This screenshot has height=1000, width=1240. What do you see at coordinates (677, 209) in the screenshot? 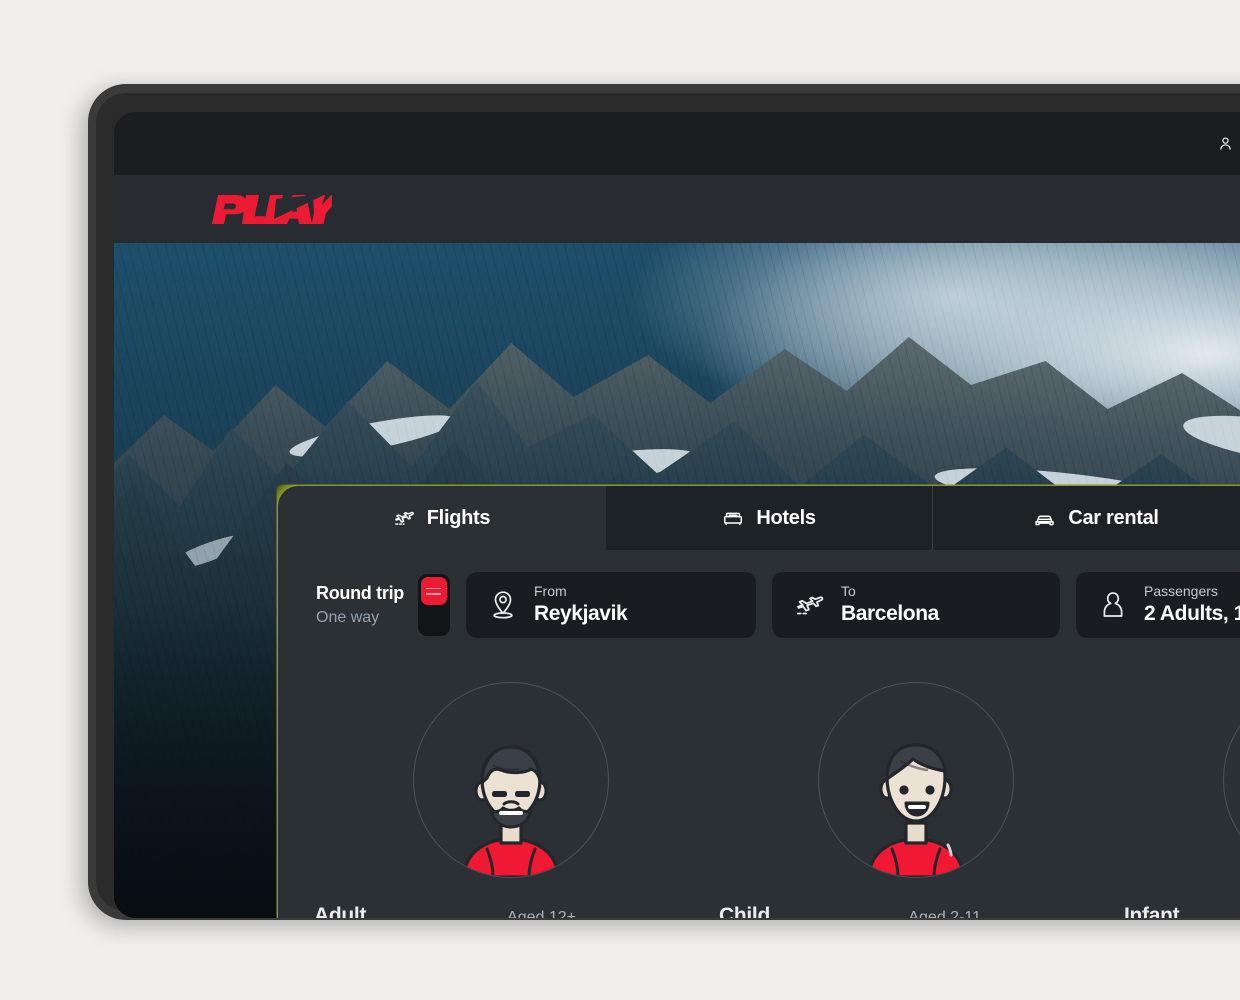
I see `header-bar: Online check-in` at bounding box center [677, 209].